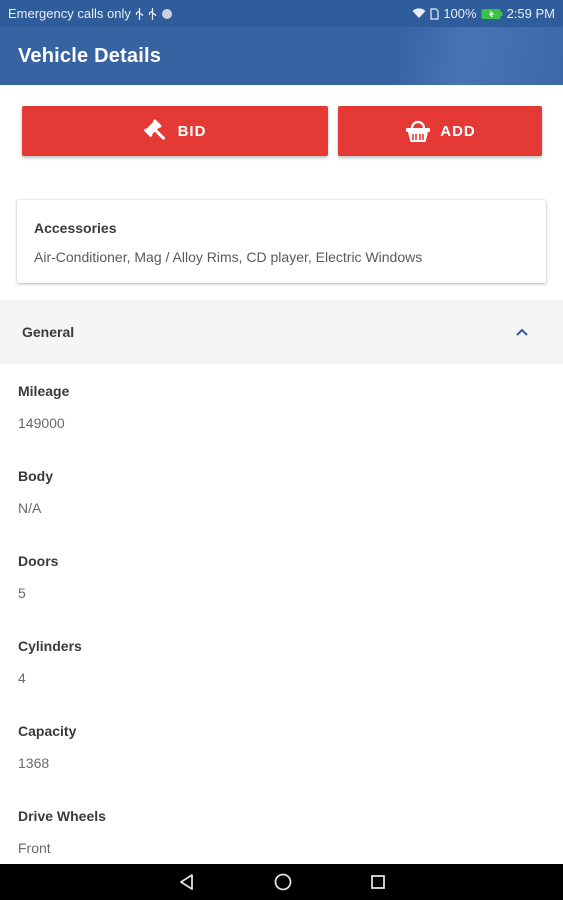 Image resolution: width=563 pixels, height=900 pixels. What do you see at coordinates (522, 332) in the screenshot?
I see `chevron-up-icon` at bounding box center [522, 332].